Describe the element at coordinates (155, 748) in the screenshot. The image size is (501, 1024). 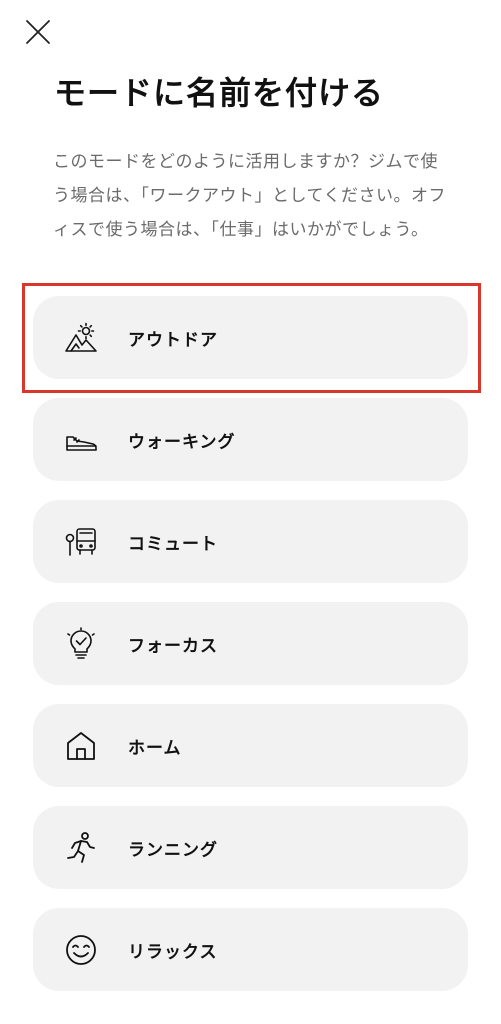
I see `mode-item-label: ホーム` at that location.